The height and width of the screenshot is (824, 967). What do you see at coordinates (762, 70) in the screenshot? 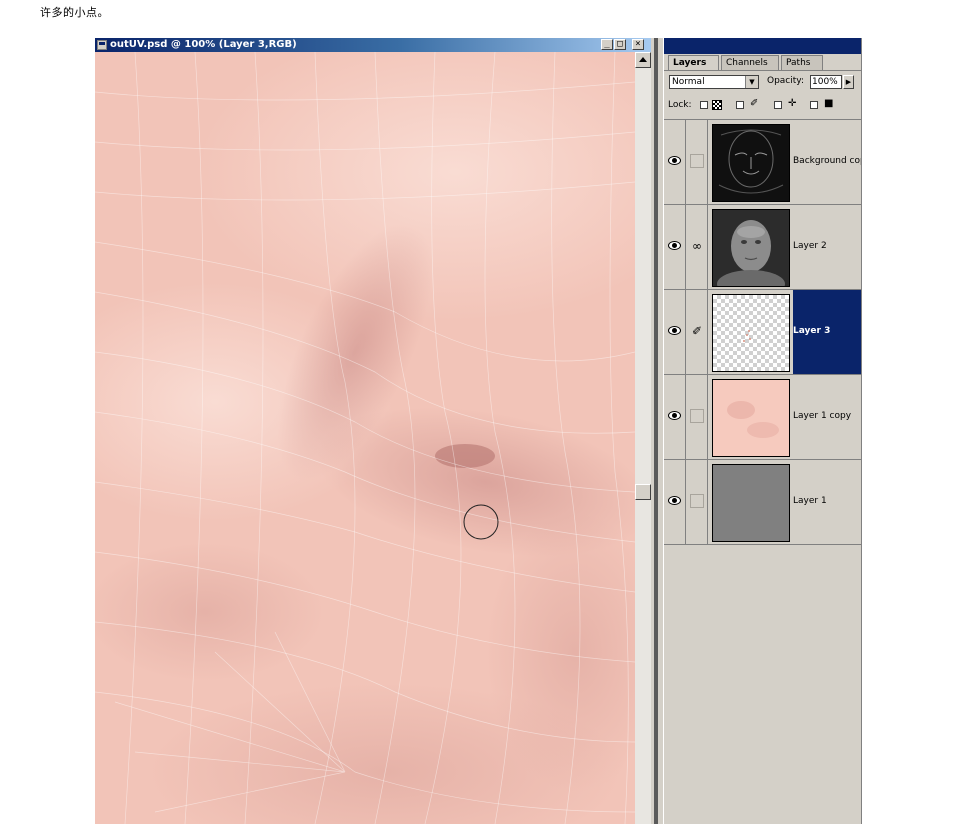
I see `tab-divider` at bounding box center [762, 70].